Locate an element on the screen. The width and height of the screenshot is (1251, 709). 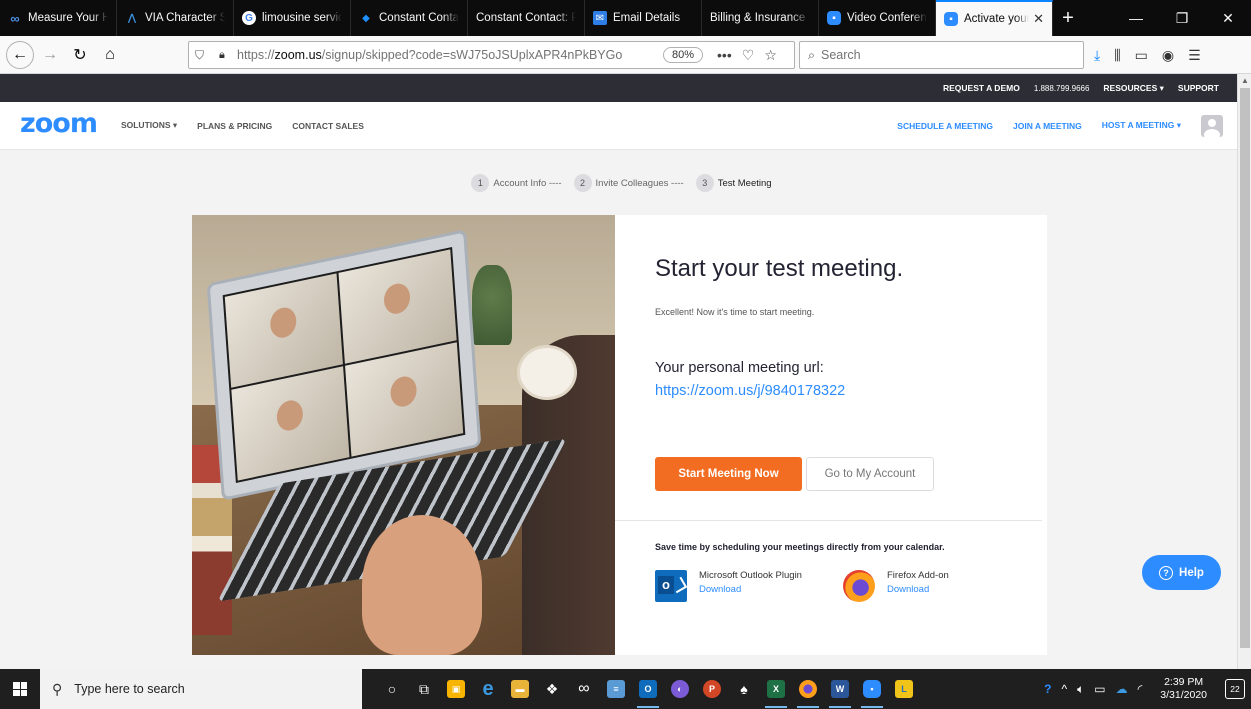
task-view-icon: ⧉ is located at coordinates (424, 689).